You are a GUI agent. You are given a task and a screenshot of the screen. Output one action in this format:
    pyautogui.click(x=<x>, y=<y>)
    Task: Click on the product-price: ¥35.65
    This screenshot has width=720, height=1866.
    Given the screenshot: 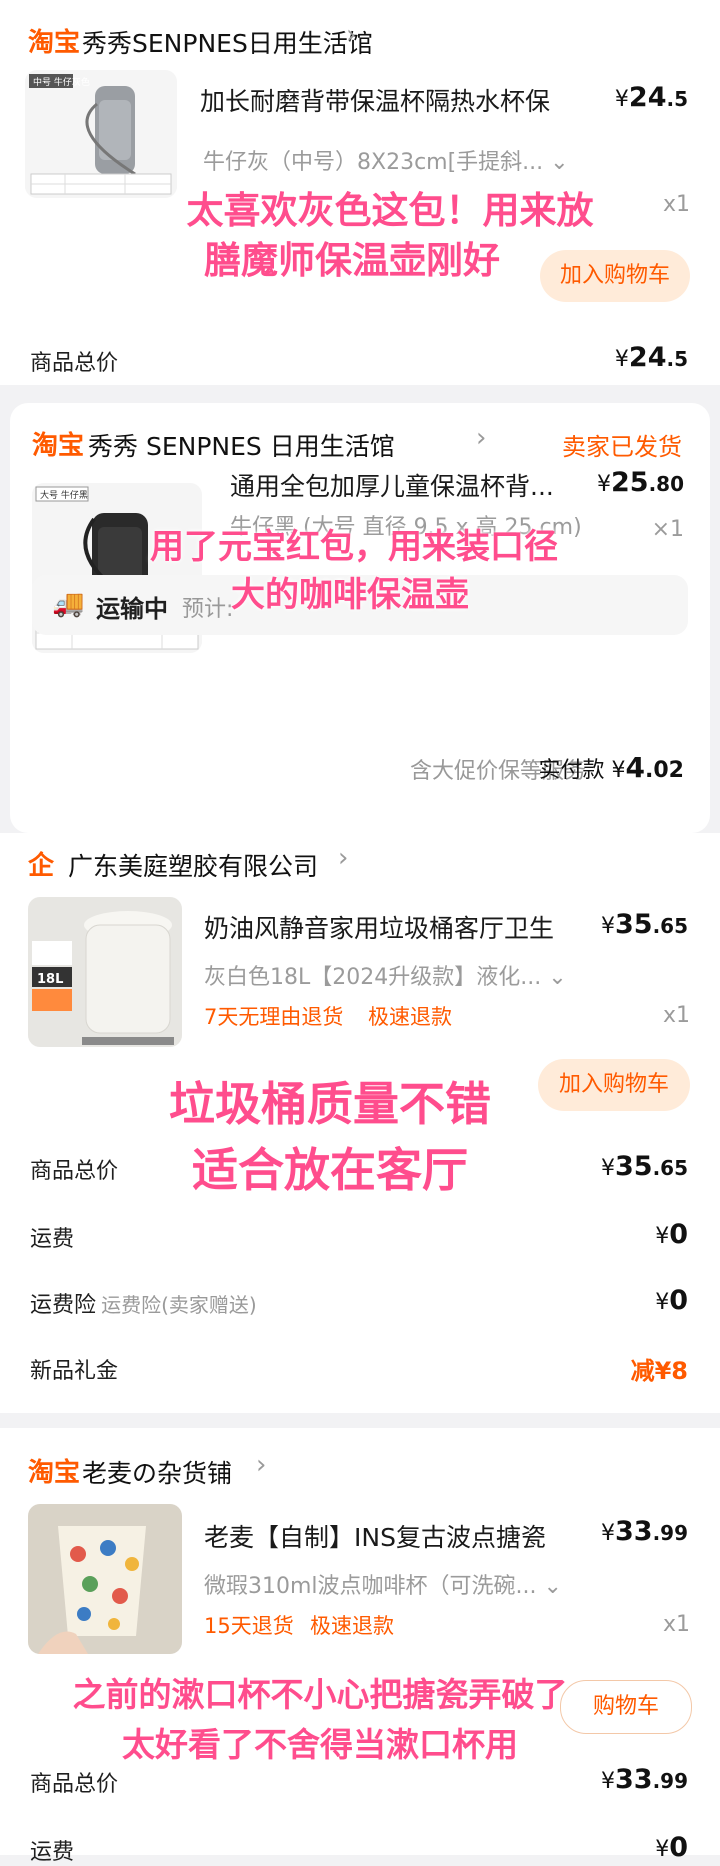 What is the action you would take?
    pyautogui.click(x=644, y=924)
    